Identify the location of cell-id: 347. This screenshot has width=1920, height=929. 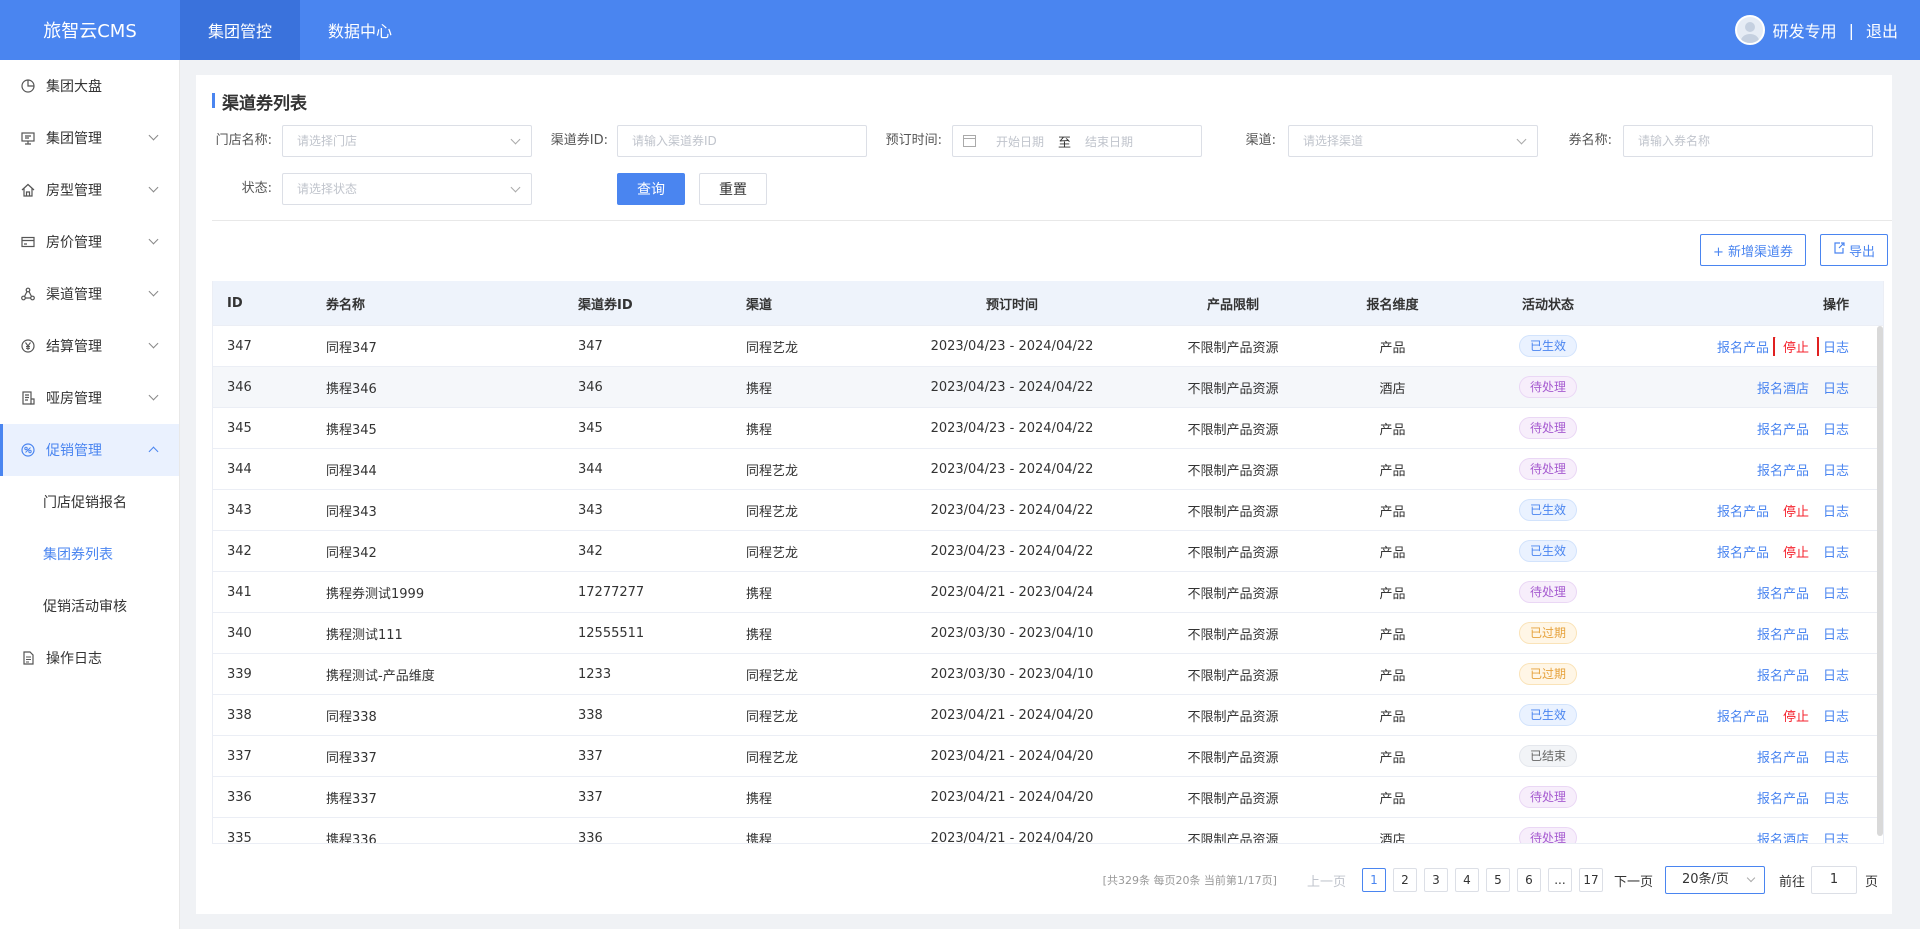
(239, 346).